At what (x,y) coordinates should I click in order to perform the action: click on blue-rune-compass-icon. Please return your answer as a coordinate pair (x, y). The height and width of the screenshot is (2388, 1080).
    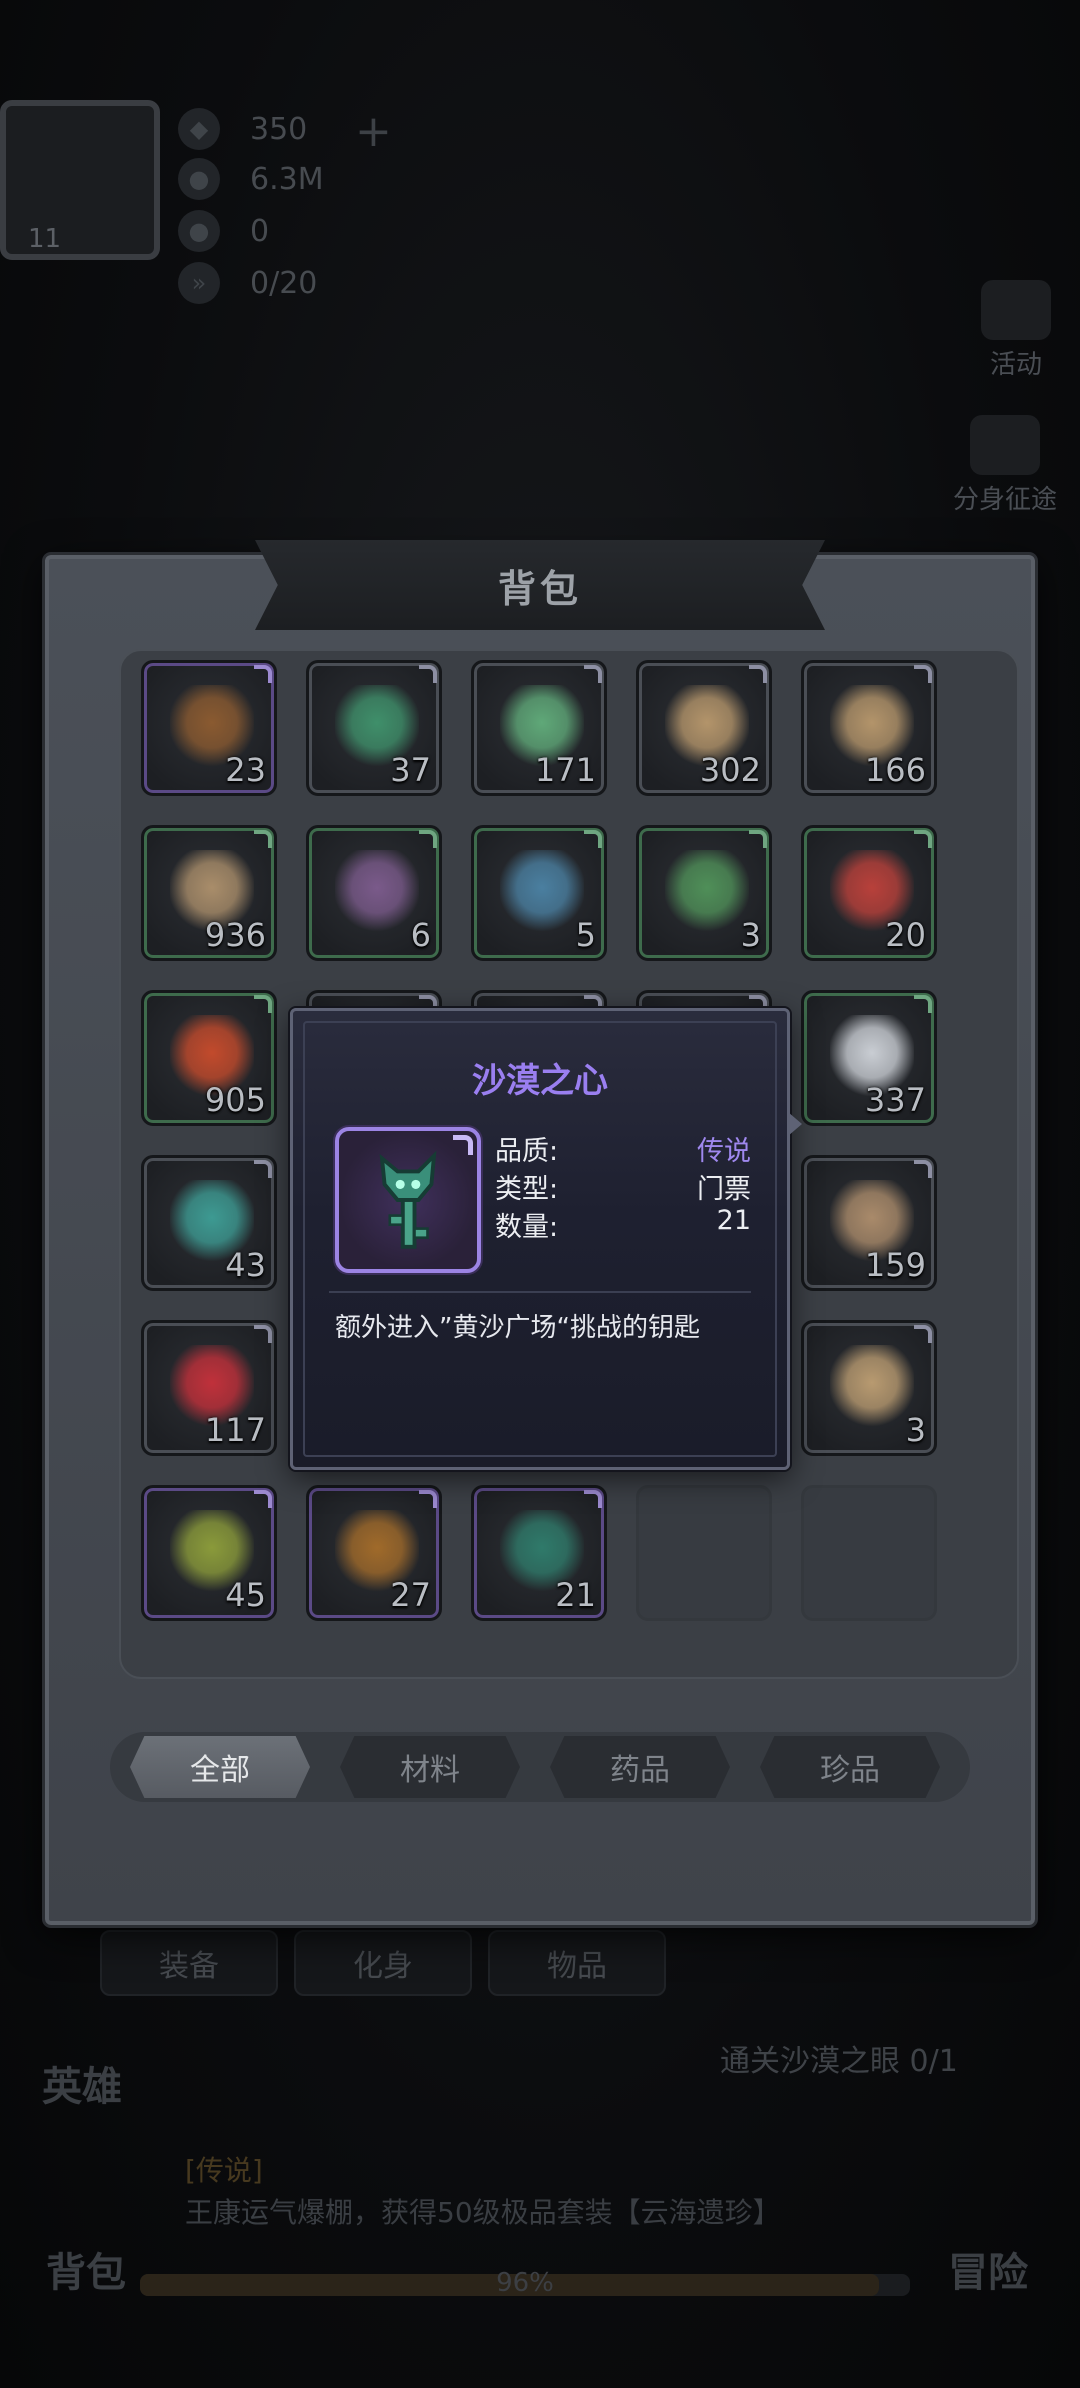
    Looking at the image, I should click on (542, 892).